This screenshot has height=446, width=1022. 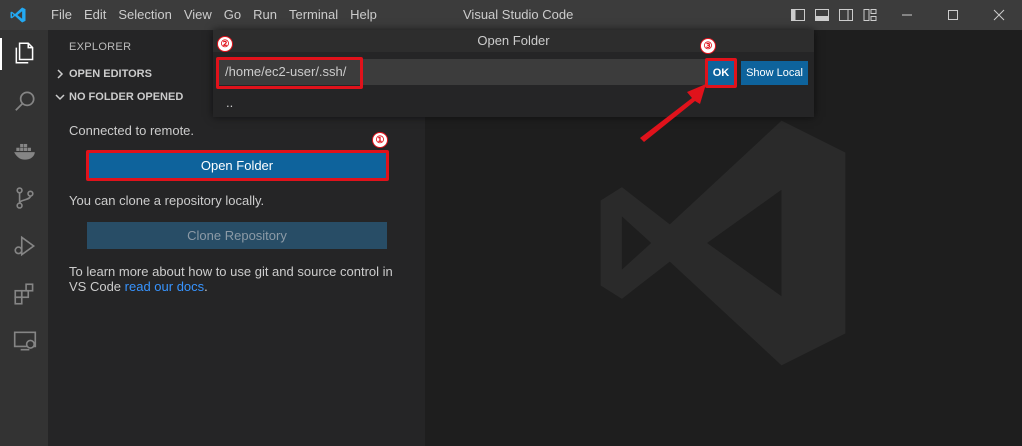 What do you see at coordinates (18, 15) in the screenshot?
I see `vscode-logo-icon` at bounding box center [18, 15].